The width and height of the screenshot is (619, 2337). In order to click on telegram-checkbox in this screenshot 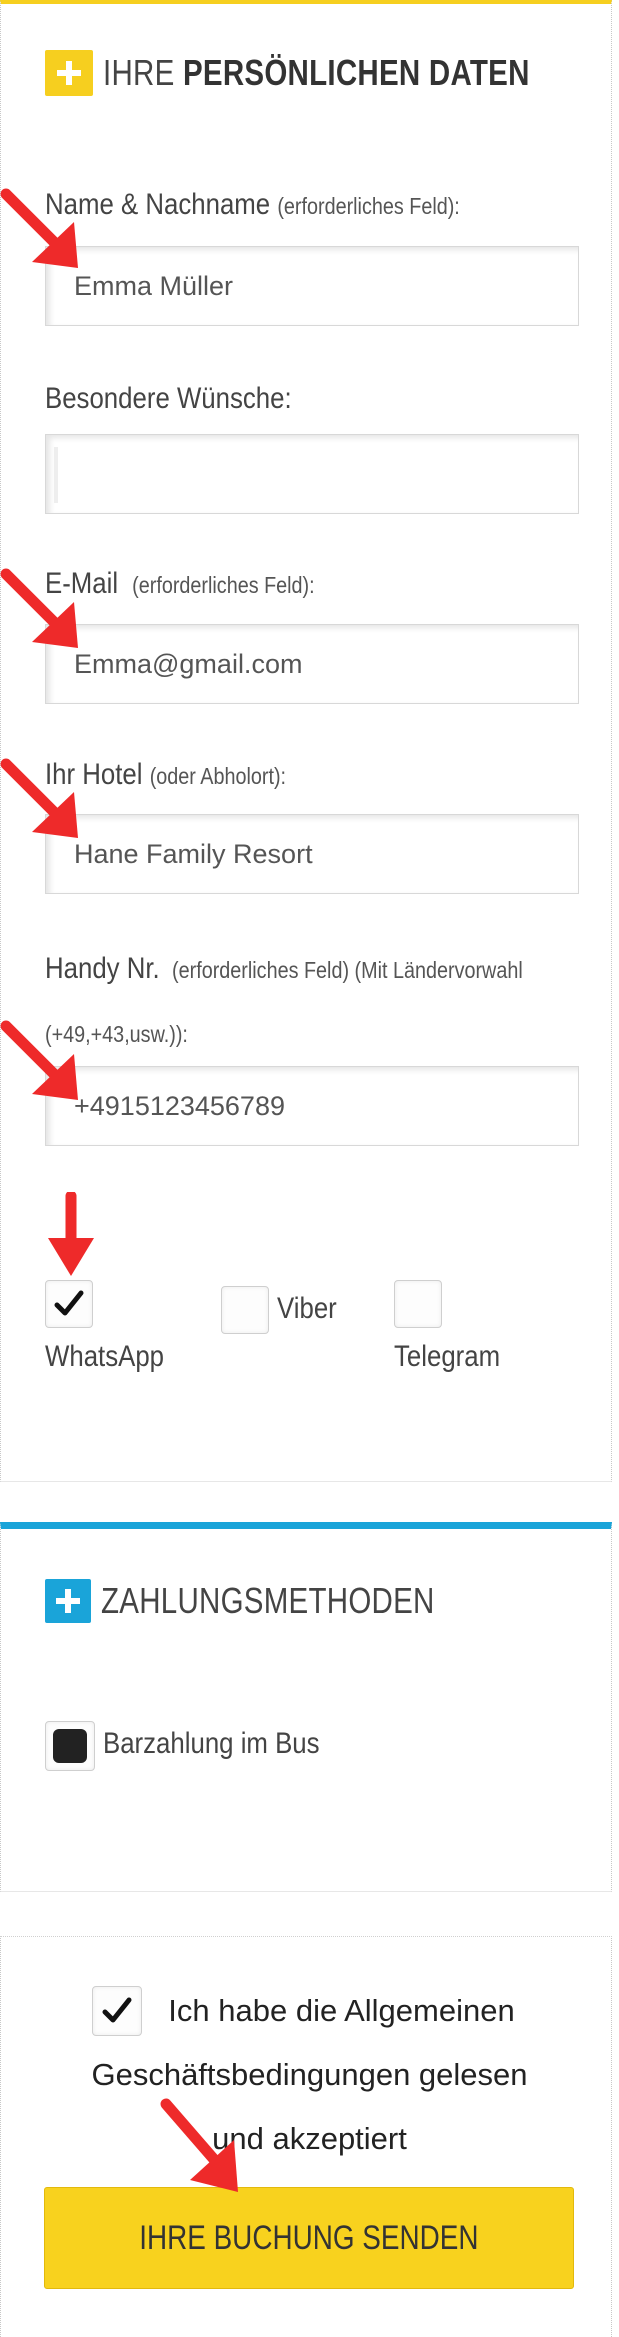, I will do `click(418, 1304)`.